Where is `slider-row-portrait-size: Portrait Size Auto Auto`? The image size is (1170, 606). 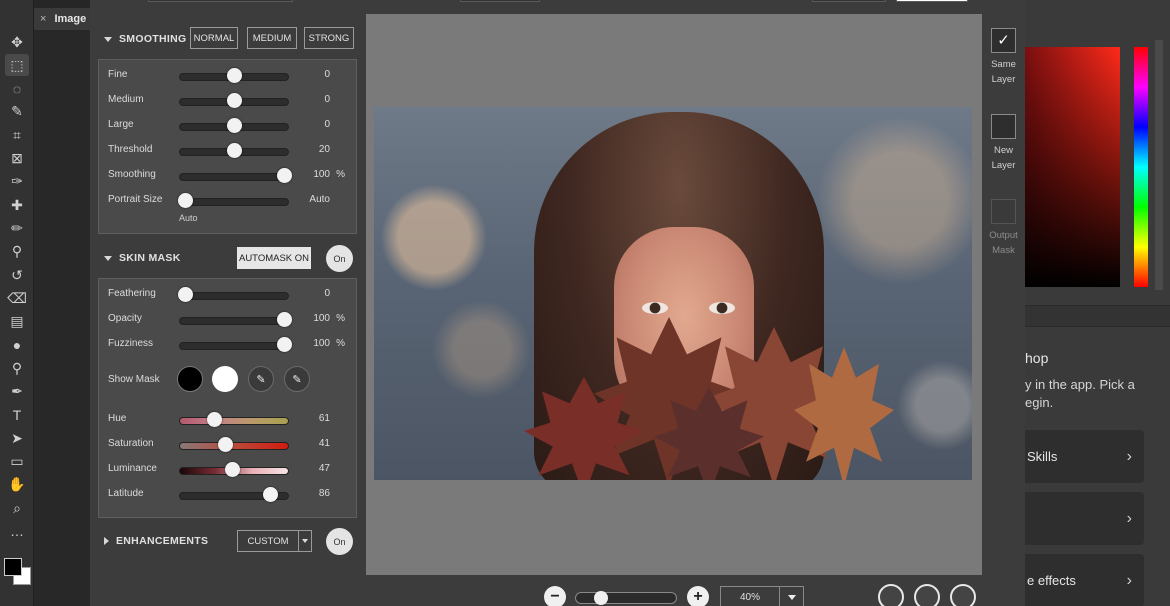
slider-row-portrait-size: Portrait Size Auto Auto is located at coordinates (228, 207).